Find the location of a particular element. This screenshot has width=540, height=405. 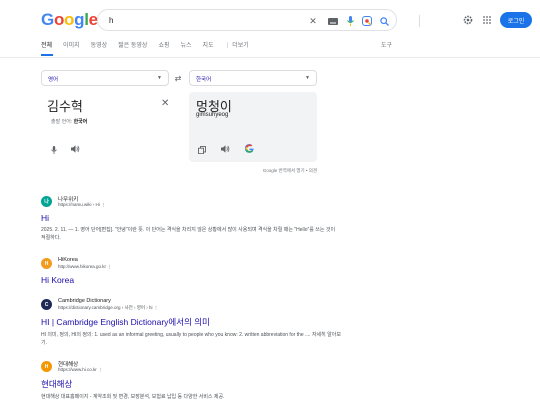

namuwiki-favicon-icon: 나 is located at coordinates (46, 201).